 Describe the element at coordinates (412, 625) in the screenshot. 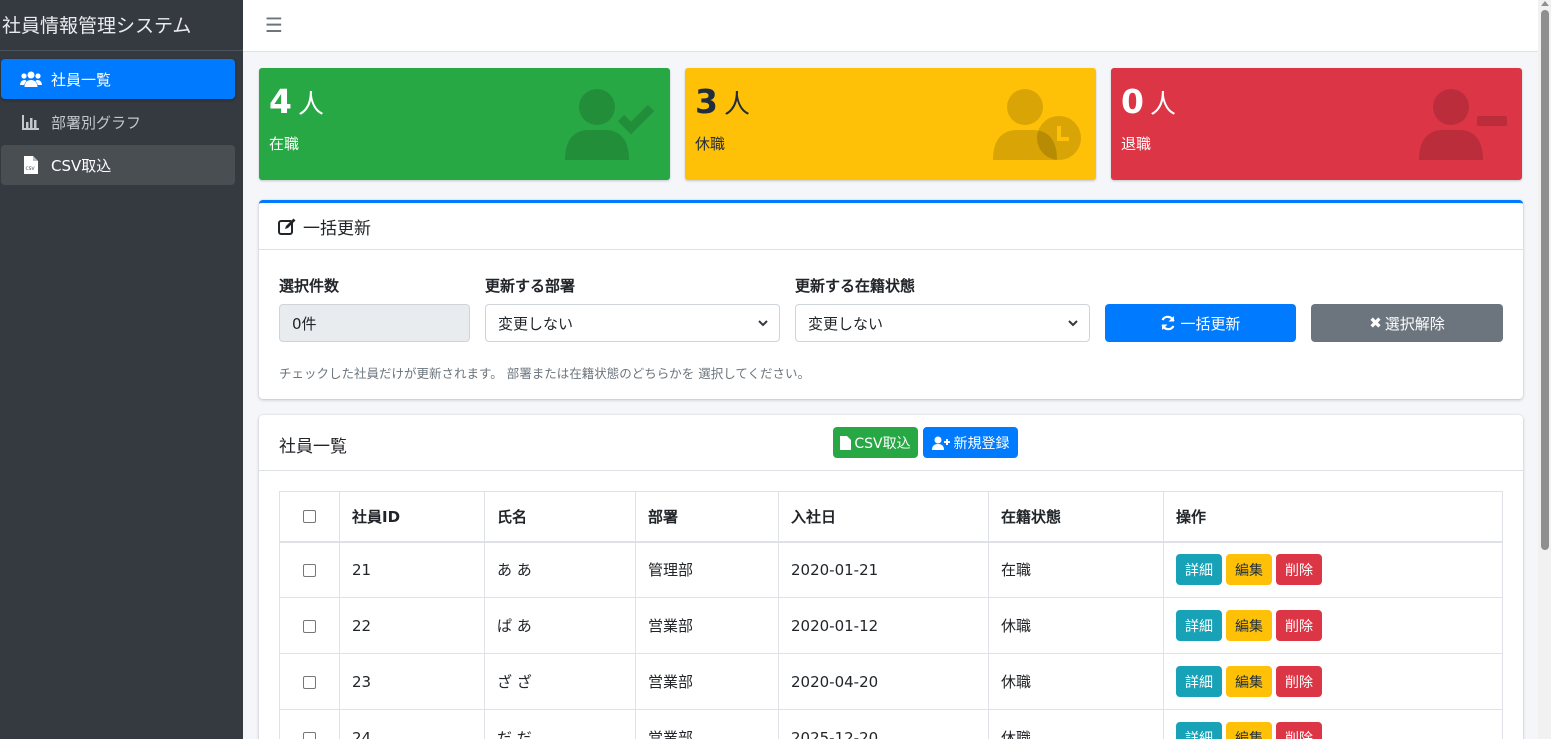

I see `cell-id: 22` at that location.